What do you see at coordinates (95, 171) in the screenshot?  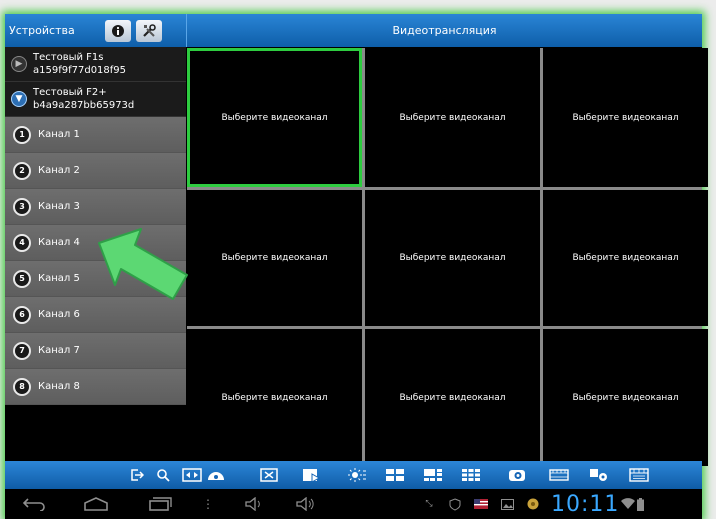 I see `channel-item-2: 2 Канал 2` at bounding box center [95, 171].